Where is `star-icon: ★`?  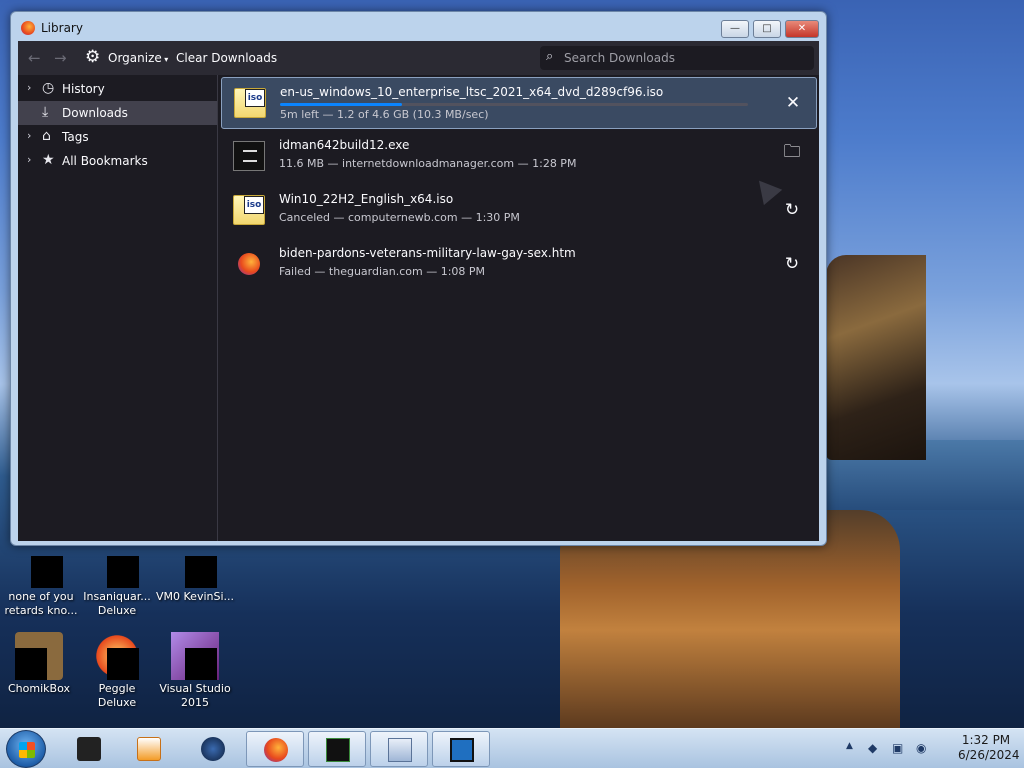 star-icon: ★ is located at coordinates (48, 160).